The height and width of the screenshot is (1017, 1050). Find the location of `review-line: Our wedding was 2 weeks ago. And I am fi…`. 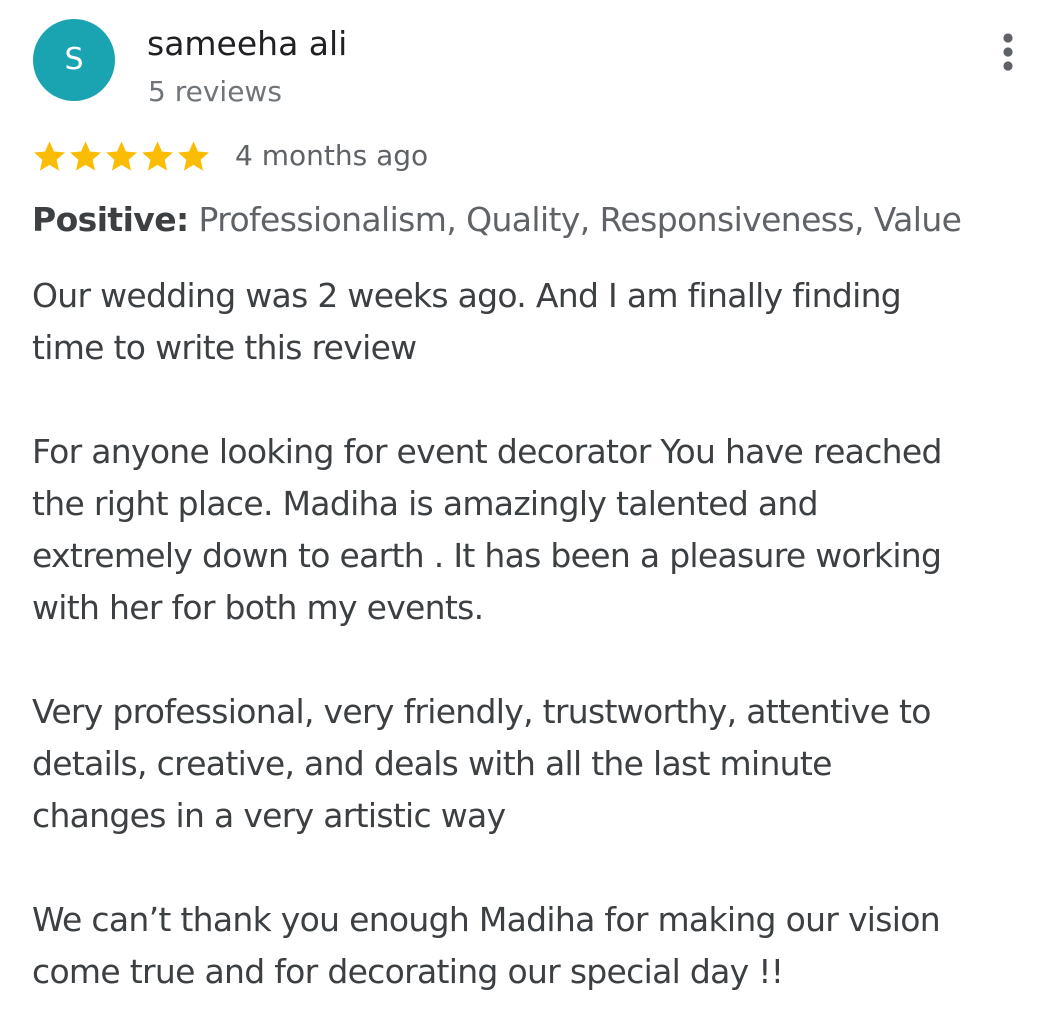

review-line: Our wedding was 2 weeks ago. And I am fi… is located at coordinates (467, 295).